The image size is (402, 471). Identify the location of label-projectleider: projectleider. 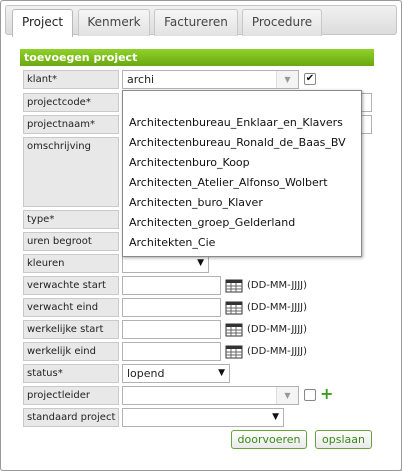
(71, 395).